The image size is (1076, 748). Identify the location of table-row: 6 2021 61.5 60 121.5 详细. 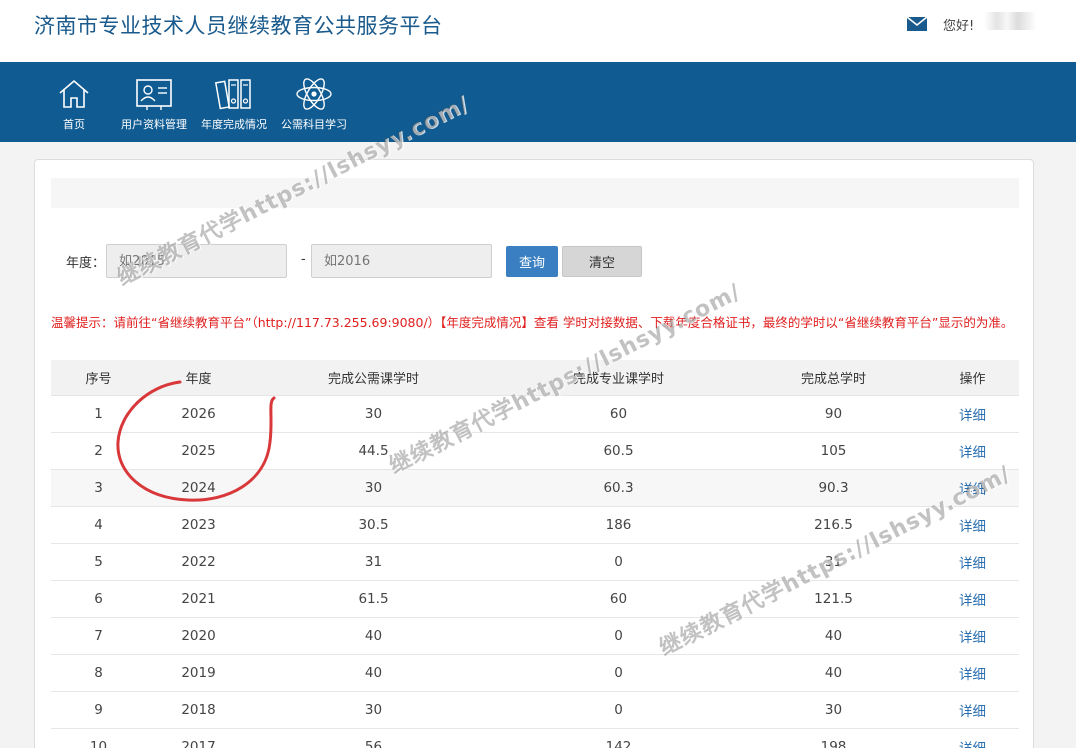
(535, 598).